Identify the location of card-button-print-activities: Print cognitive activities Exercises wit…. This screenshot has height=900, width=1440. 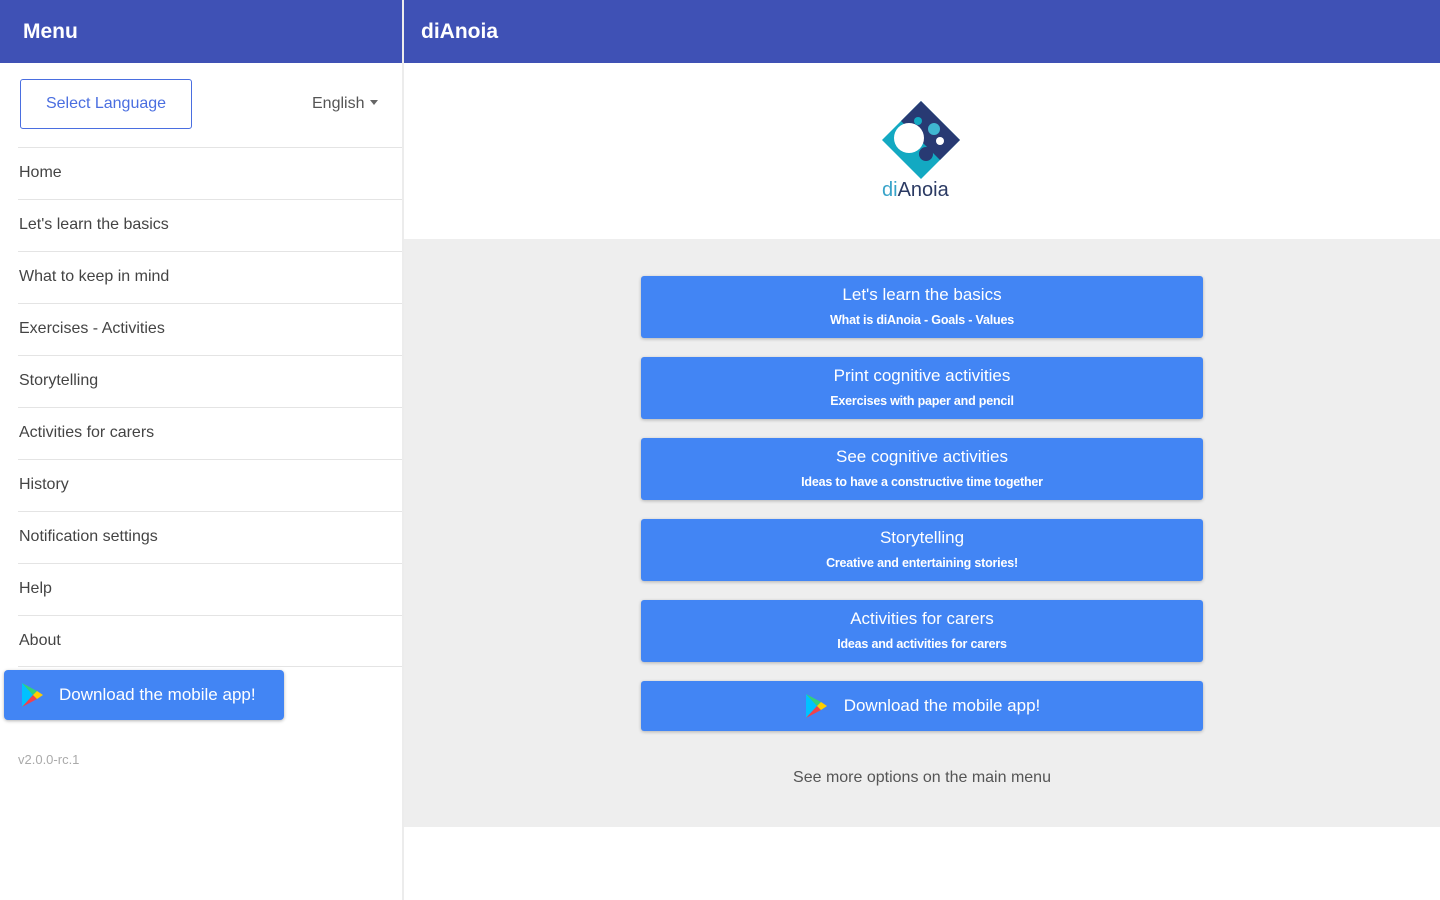
(922, 388).